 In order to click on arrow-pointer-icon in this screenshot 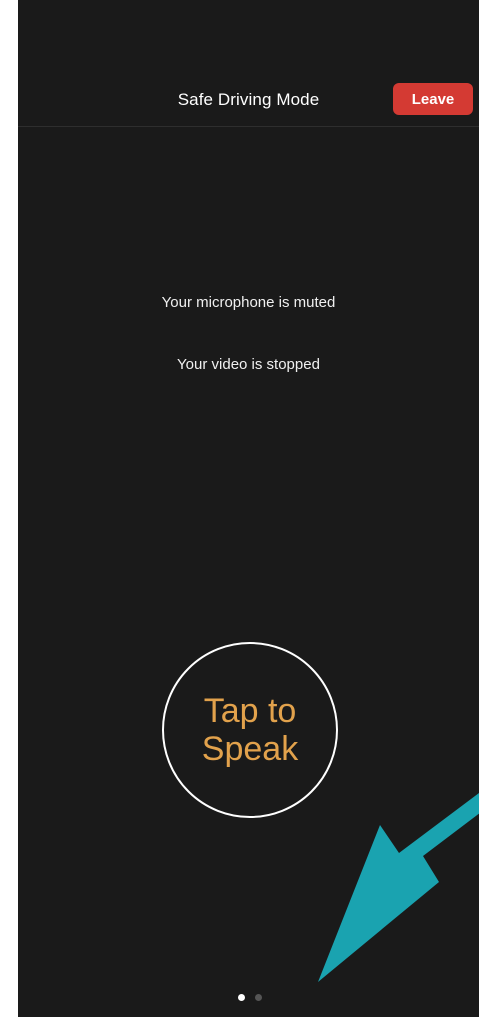, I will do `click(398, 887)`.